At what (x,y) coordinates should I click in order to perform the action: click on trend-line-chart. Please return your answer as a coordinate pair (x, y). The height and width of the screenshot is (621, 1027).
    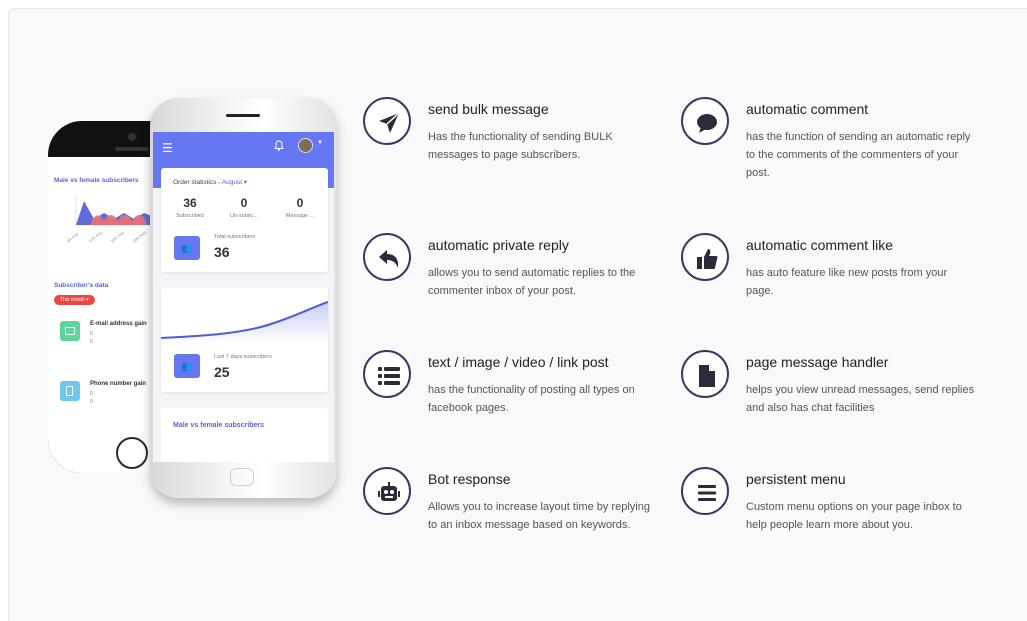
    Looking at the image, I should click on (244, 322).